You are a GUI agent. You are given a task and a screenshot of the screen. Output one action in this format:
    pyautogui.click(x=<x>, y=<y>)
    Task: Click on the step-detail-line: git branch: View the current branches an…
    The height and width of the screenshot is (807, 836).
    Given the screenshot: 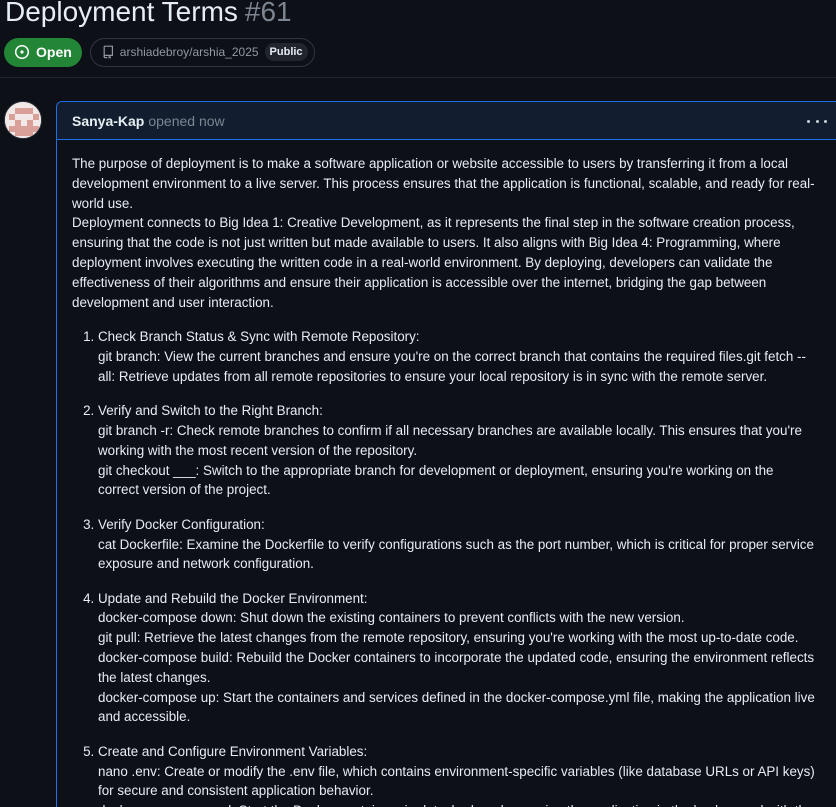 What is the action you would take?
    pyautogui.click(x=452, y=366)
    